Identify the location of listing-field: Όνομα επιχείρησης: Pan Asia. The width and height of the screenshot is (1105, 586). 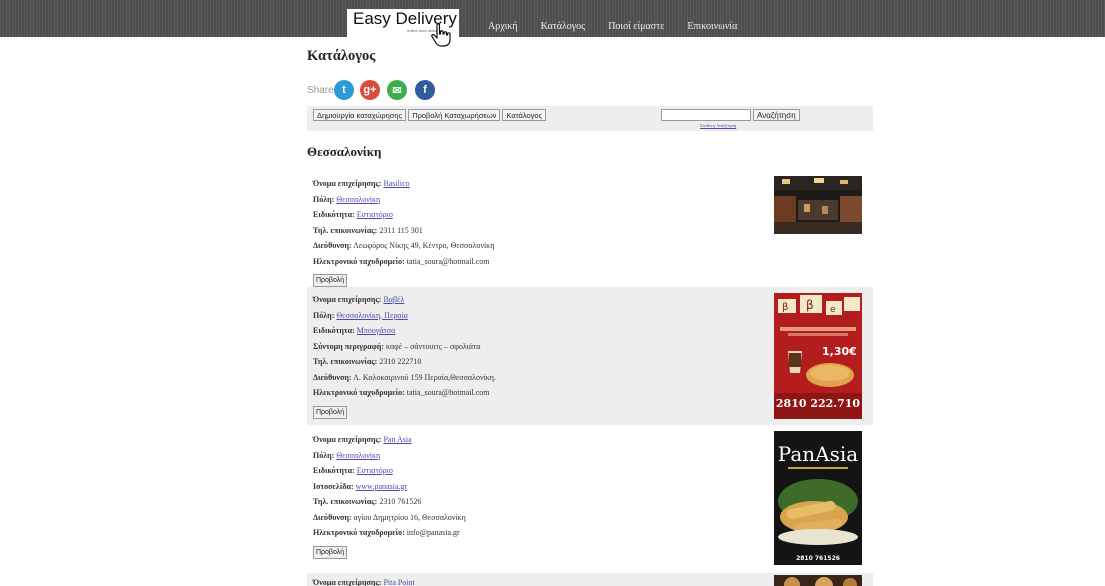
(362, 439).